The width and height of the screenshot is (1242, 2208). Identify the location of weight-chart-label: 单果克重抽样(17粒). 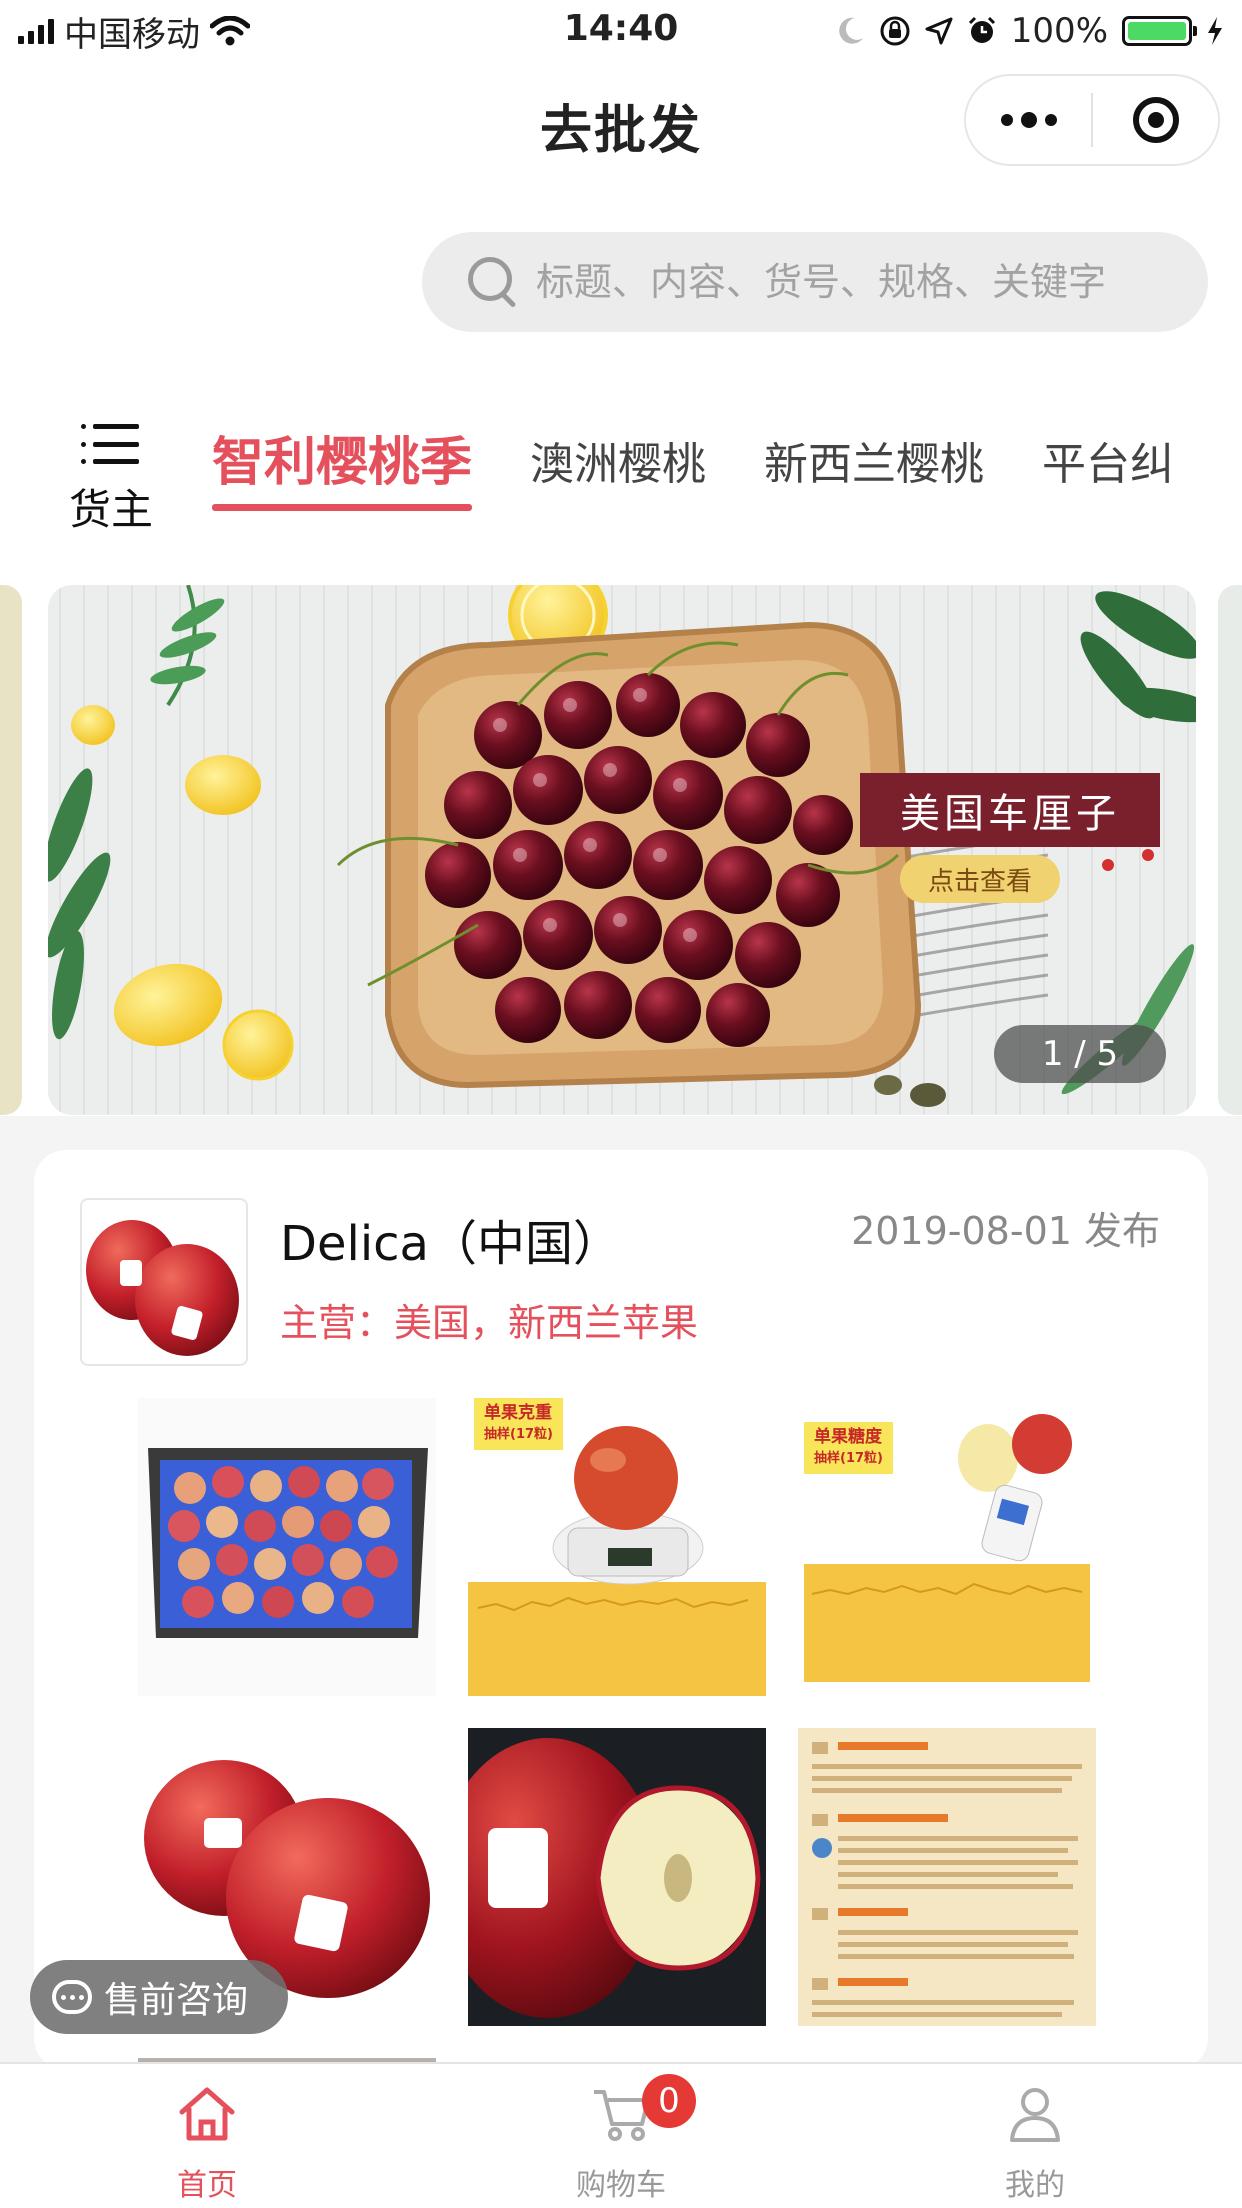
(518, 1424).